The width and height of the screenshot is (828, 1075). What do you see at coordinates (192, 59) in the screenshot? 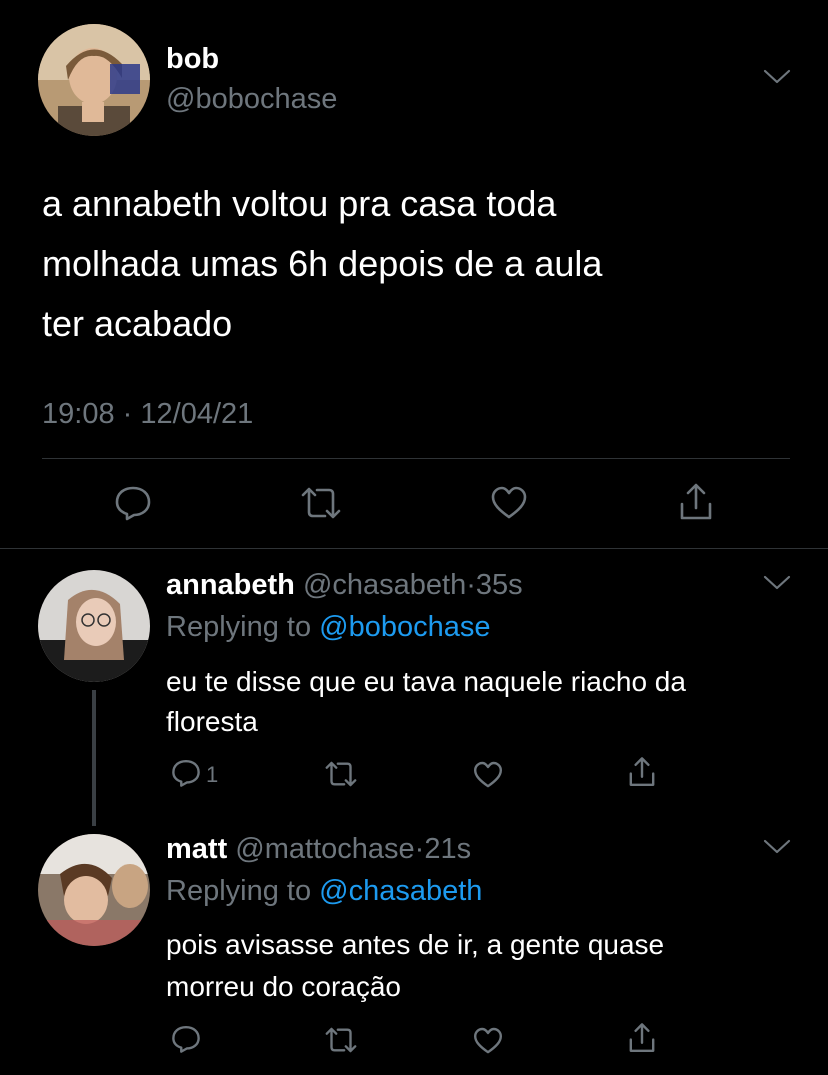
I see `display-name: bob` at bounding box center [192, 59].